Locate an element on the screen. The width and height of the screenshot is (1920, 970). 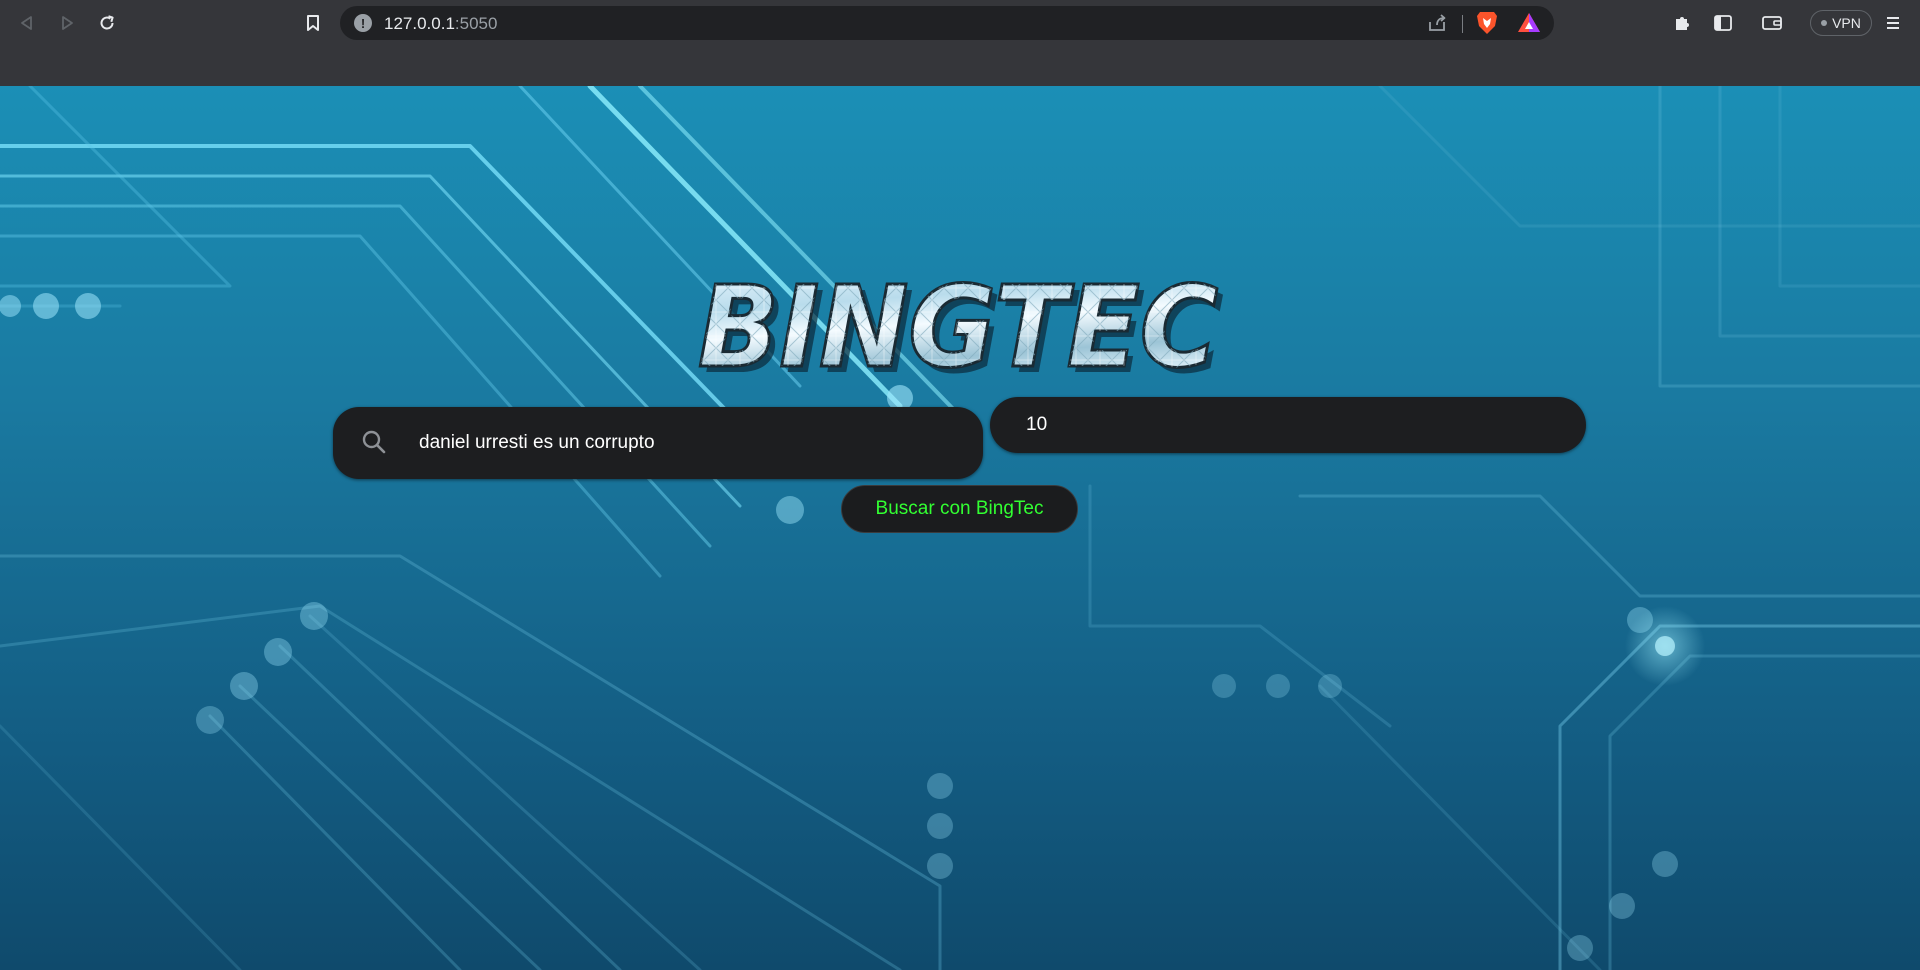
extensions-button is located at coordinates (1682, 23).